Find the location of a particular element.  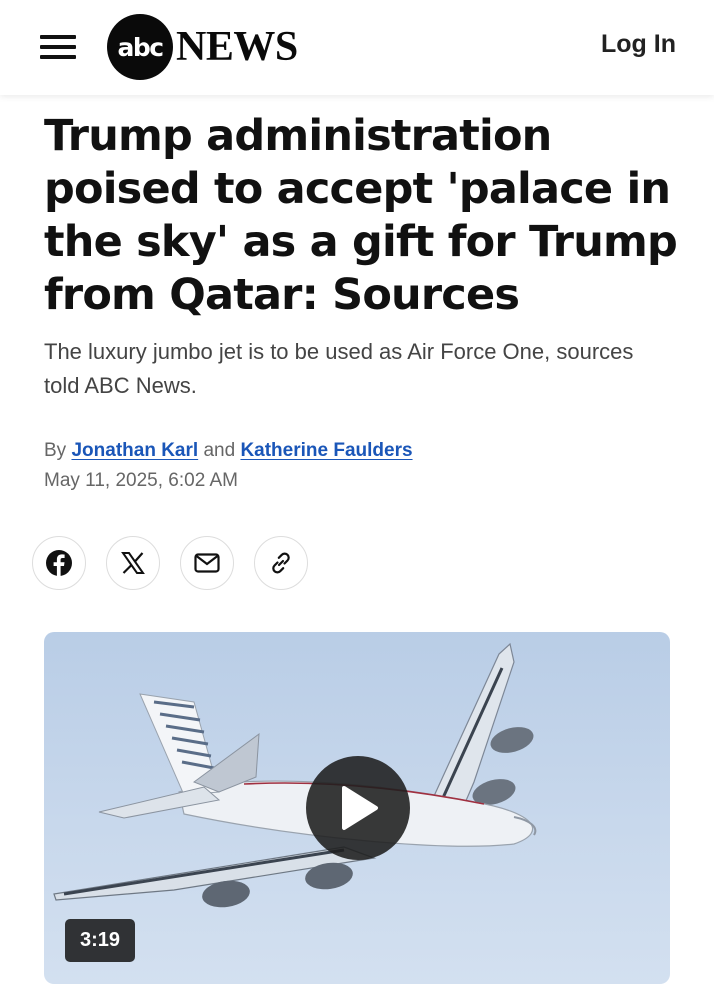

abc-news-logo: abc NEWS is located at coordinates (207, 47).